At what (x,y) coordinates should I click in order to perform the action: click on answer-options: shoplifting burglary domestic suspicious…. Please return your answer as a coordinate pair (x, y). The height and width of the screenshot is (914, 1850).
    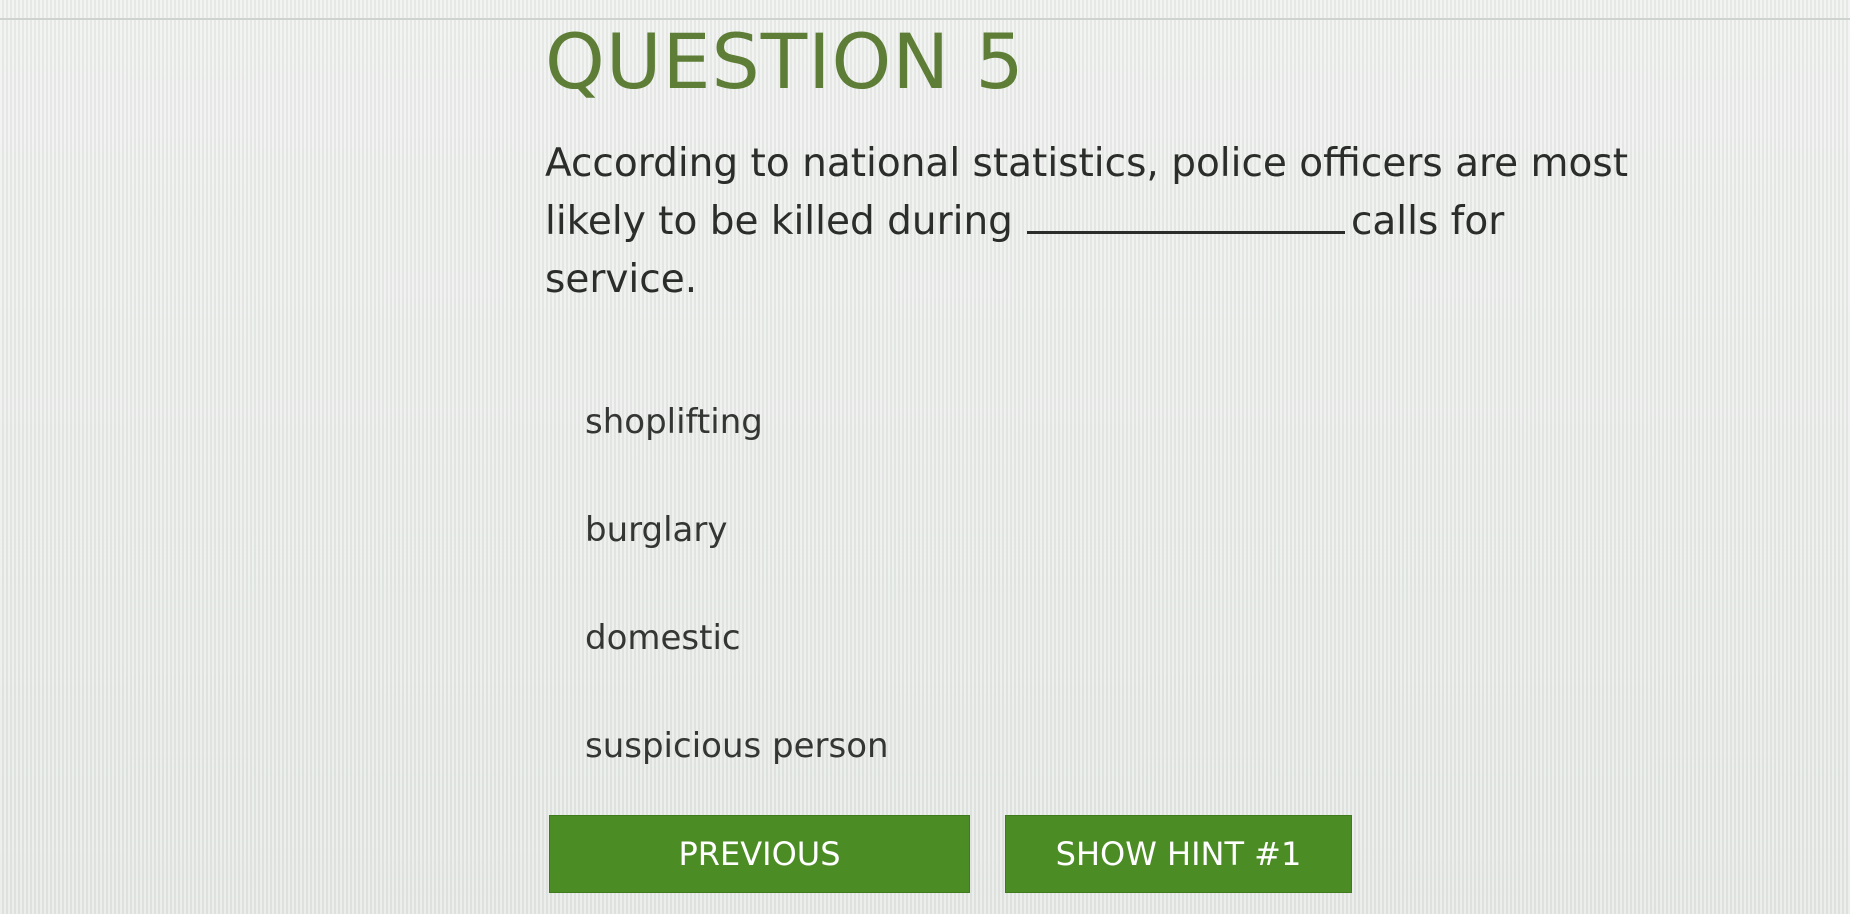
    Looking at the image, I should click on (737, 611).